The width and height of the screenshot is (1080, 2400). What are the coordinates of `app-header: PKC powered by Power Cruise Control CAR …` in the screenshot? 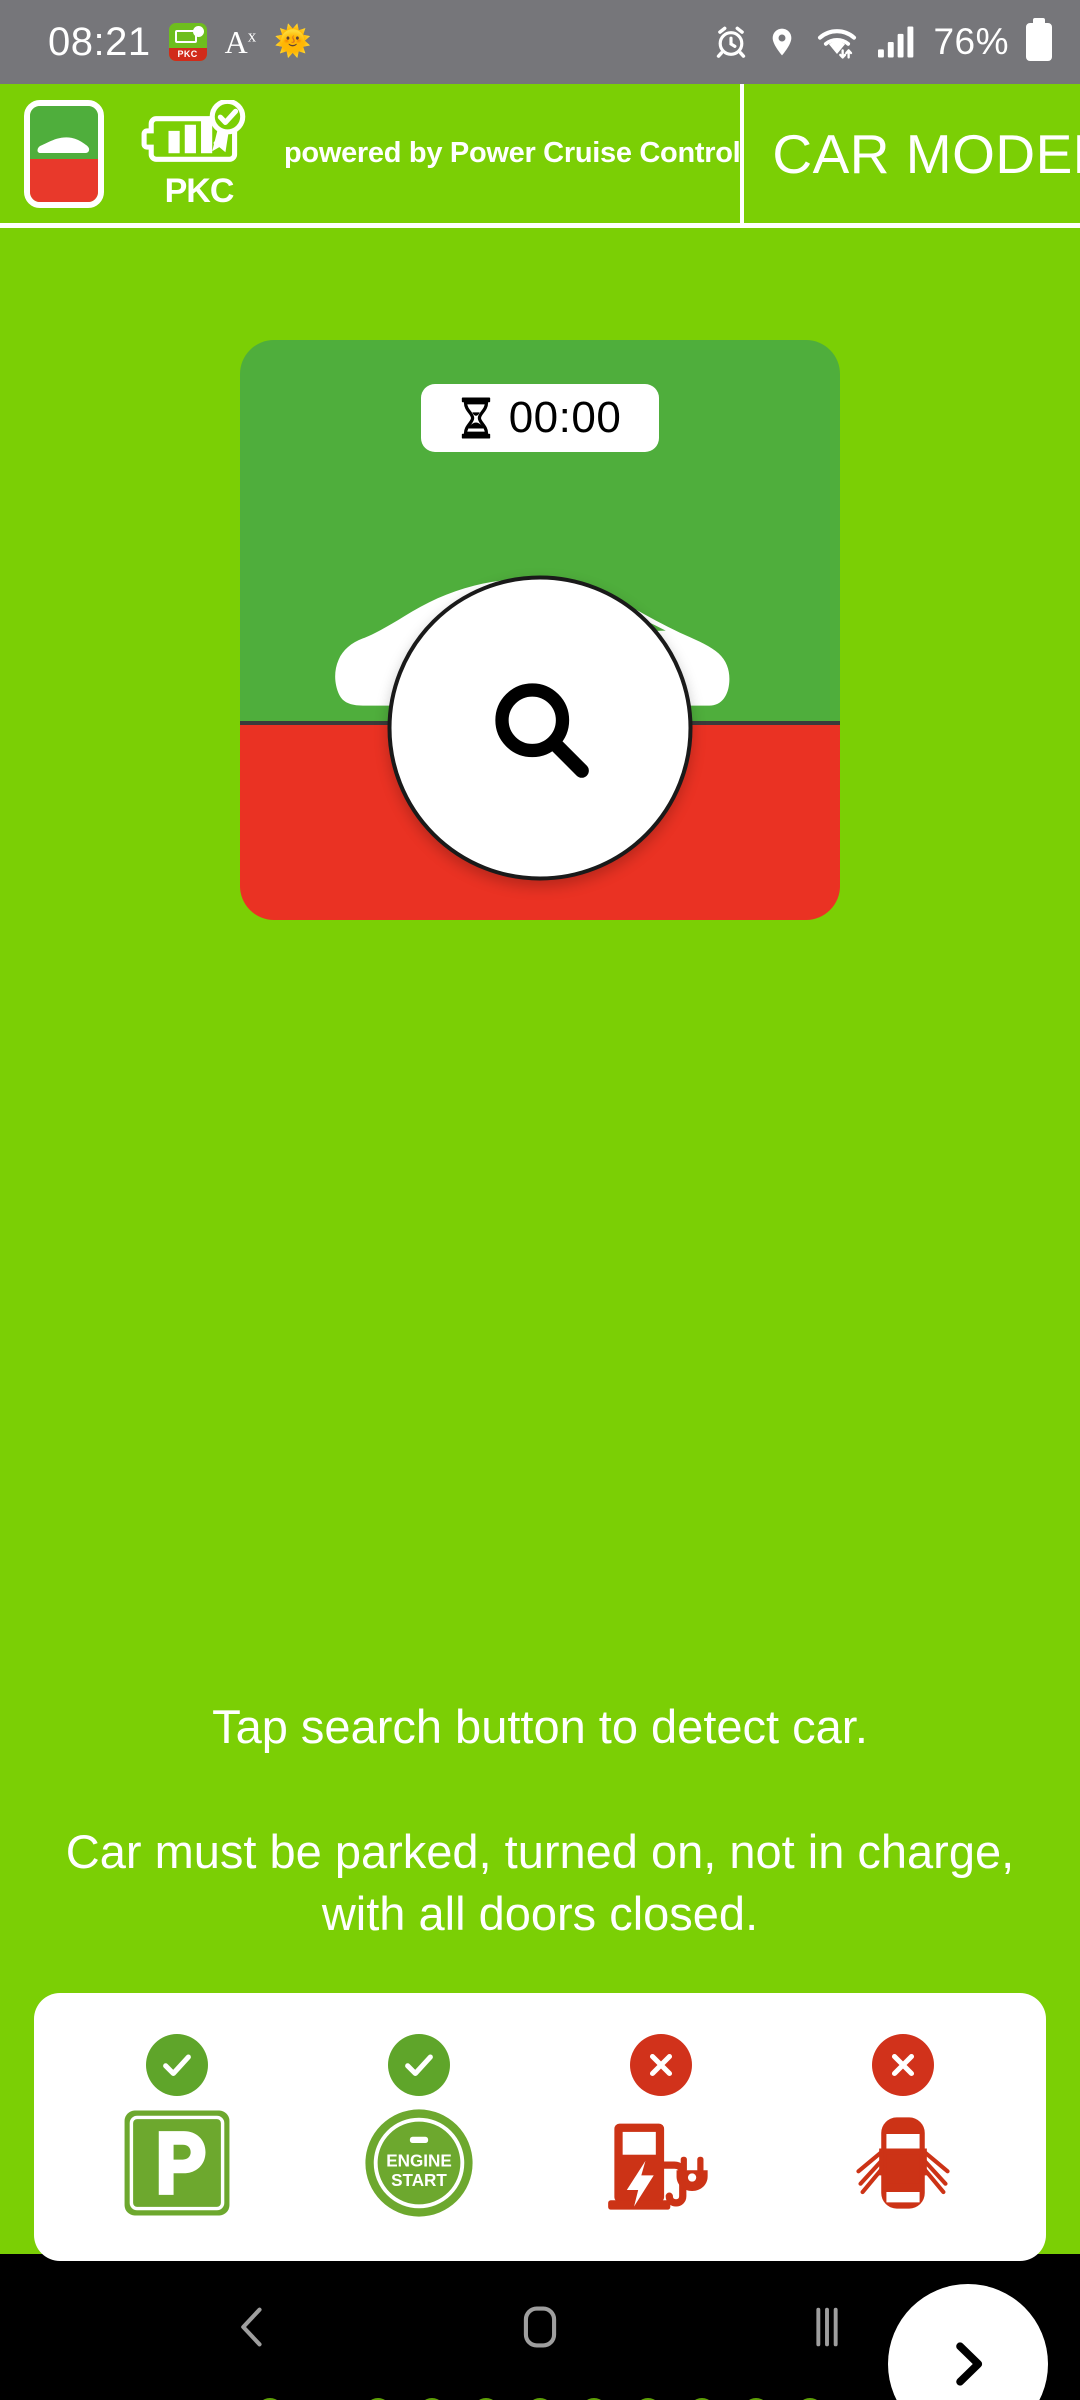 It's located at (540, 156).